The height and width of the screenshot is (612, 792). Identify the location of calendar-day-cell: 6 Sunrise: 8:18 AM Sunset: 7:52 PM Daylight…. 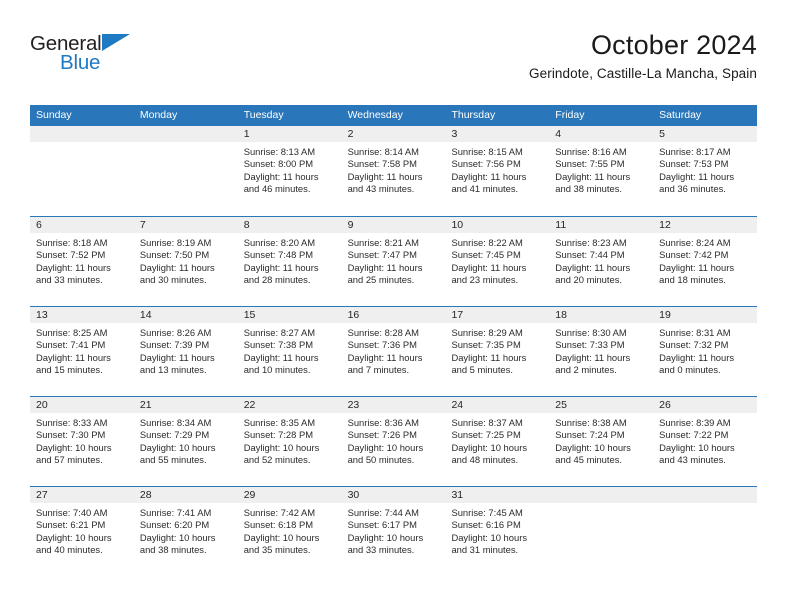
(82, 261).